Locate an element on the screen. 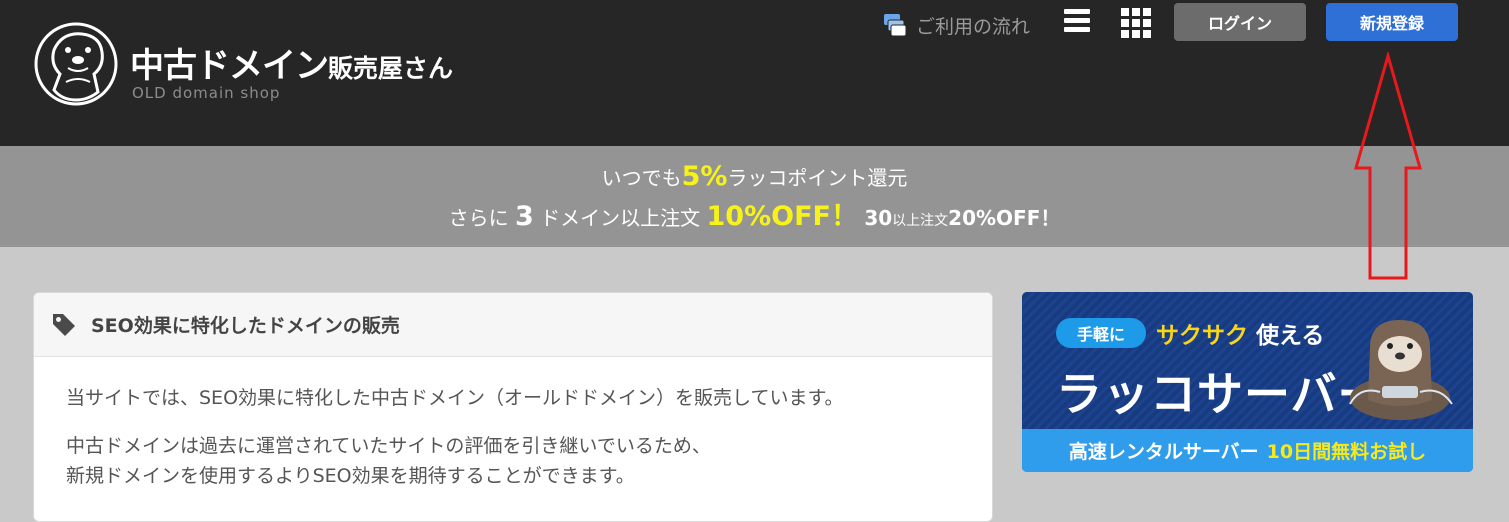 This screenshot has height=522, width=1509. promo-line-2: さらに 3 ドメイン以上注文 10%OFF！ 30以上注文20%OFF！ is located at coordinates (754, 219).